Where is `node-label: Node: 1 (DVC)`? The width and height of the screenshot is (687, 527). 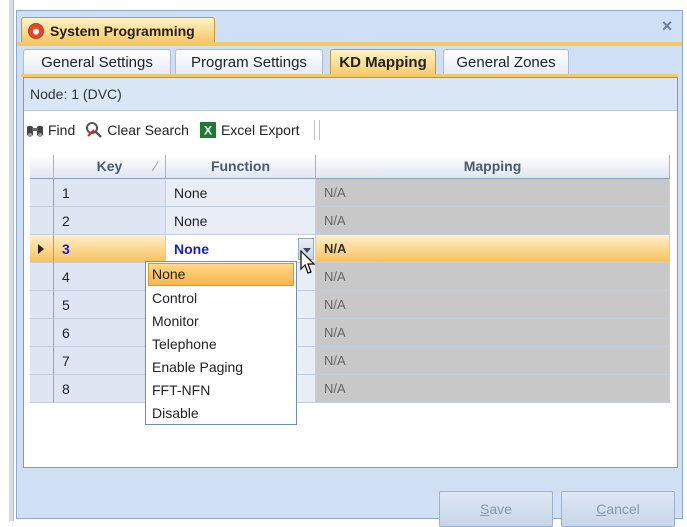
node-label: Node: 1 (DVC) is located at coordinates (350, 94).